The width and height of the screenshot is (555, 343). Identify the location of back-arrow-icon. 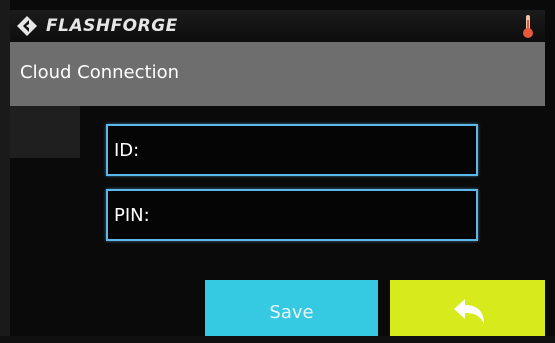
(469, 311).